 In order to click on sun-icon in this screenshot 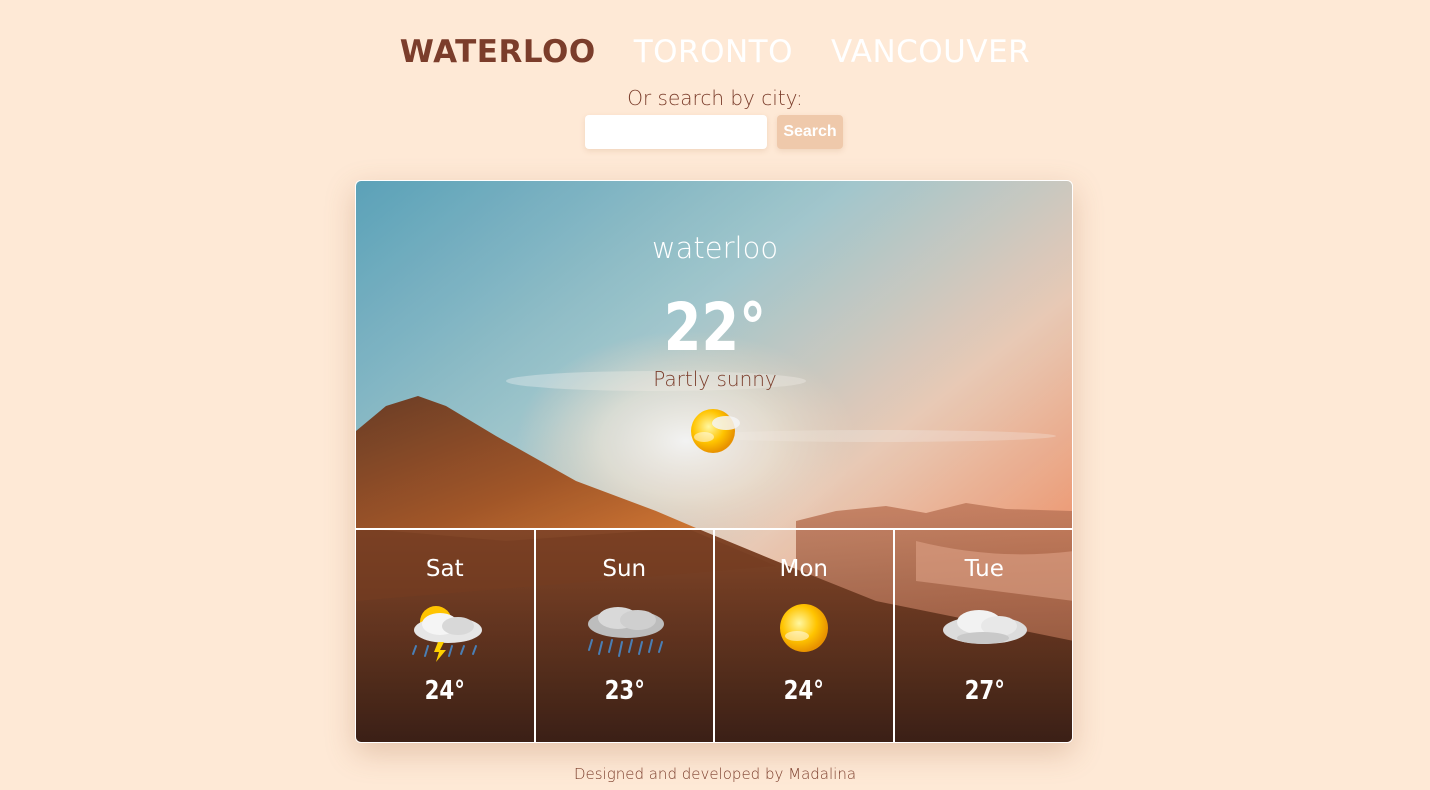, I will do `click(804, 628)`.